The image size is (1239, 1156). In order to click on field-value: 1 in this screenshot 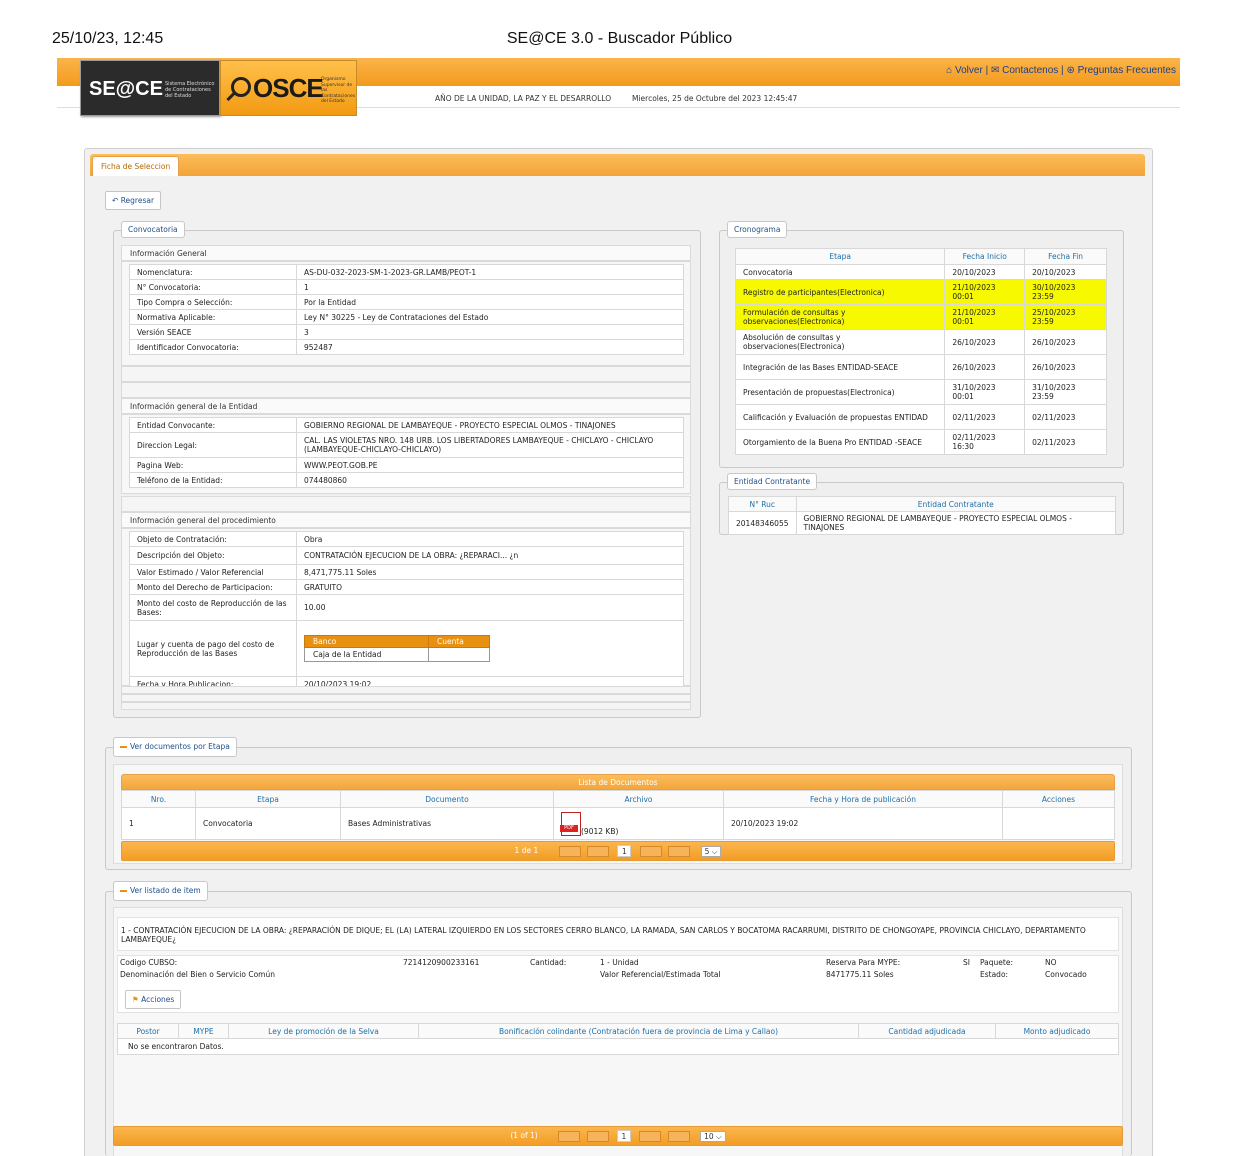, I will do `click(490, 287)`.